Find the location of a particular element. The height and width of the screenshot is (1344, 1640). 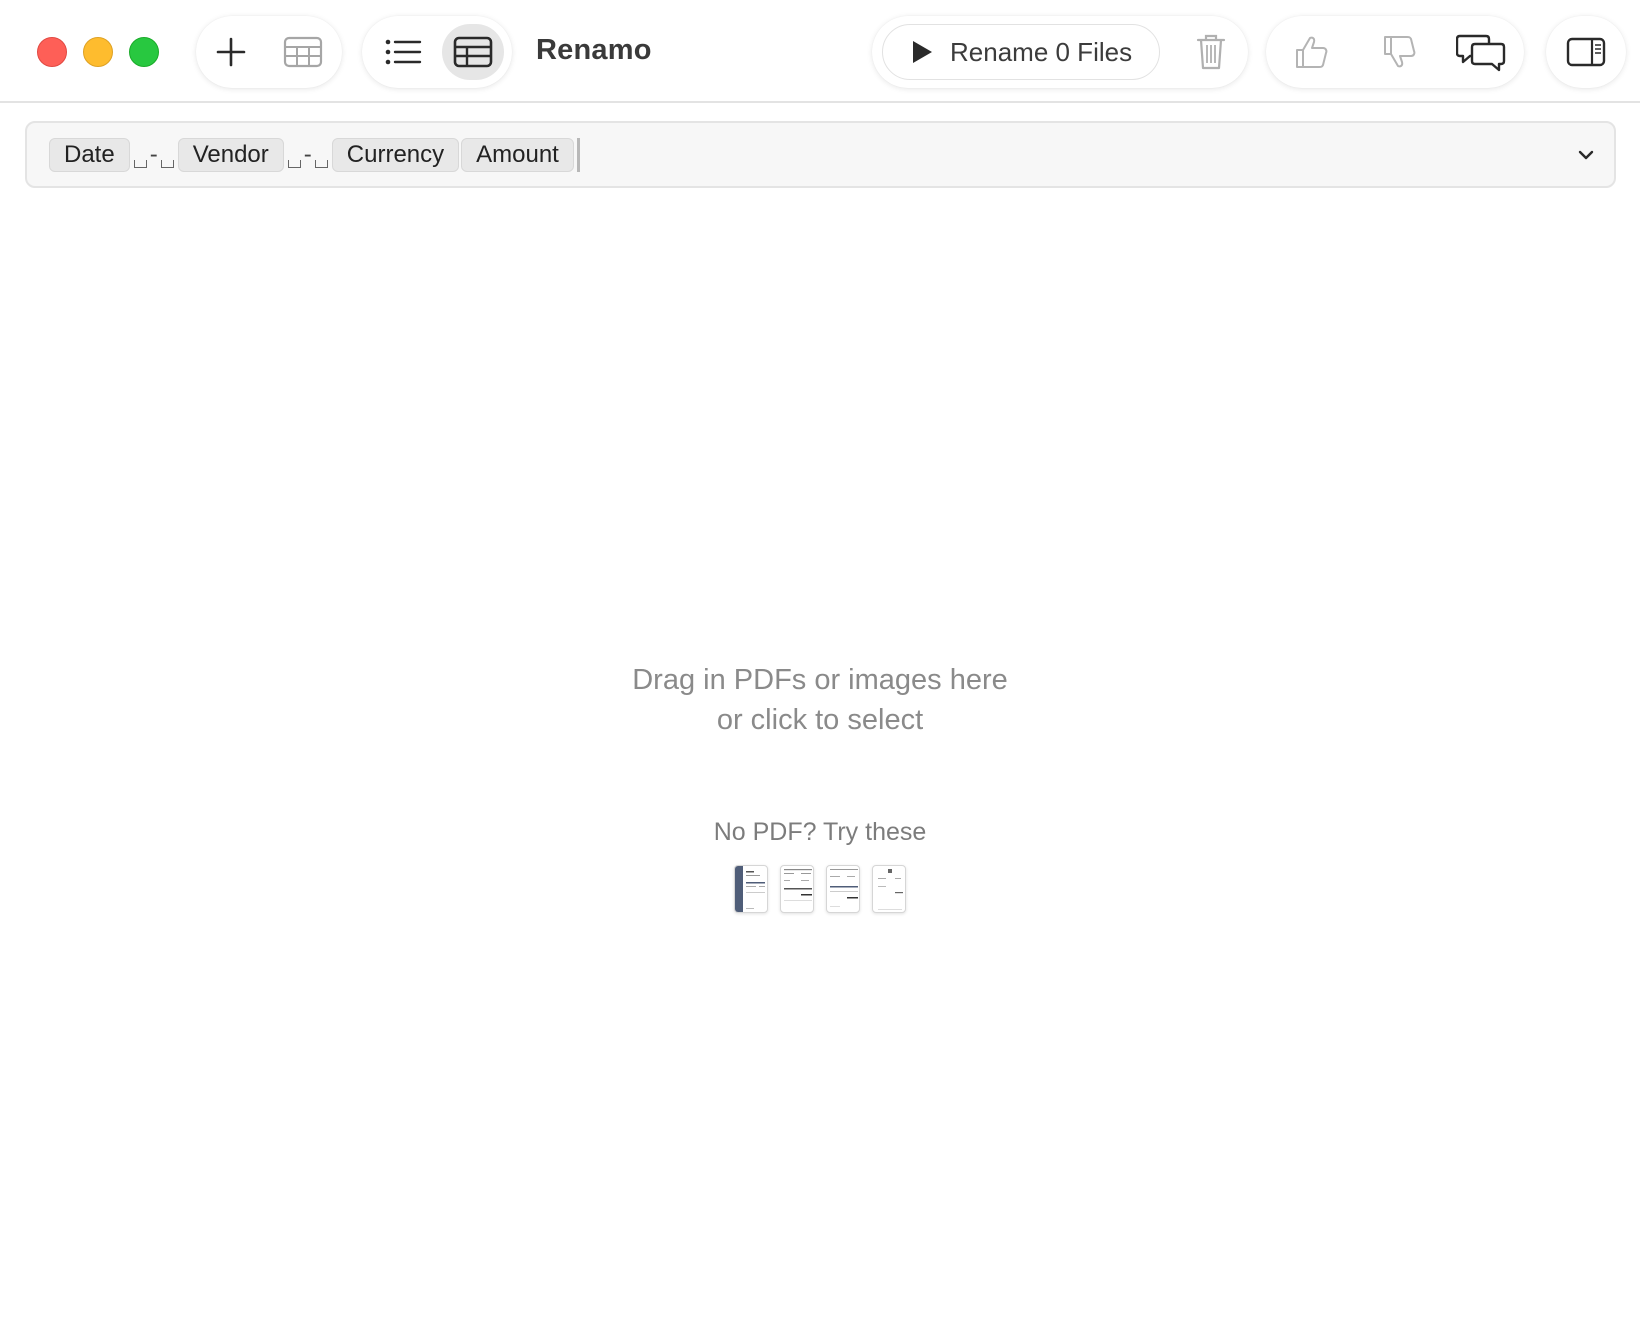

feedback-group is located at coordinates (1395, 52).